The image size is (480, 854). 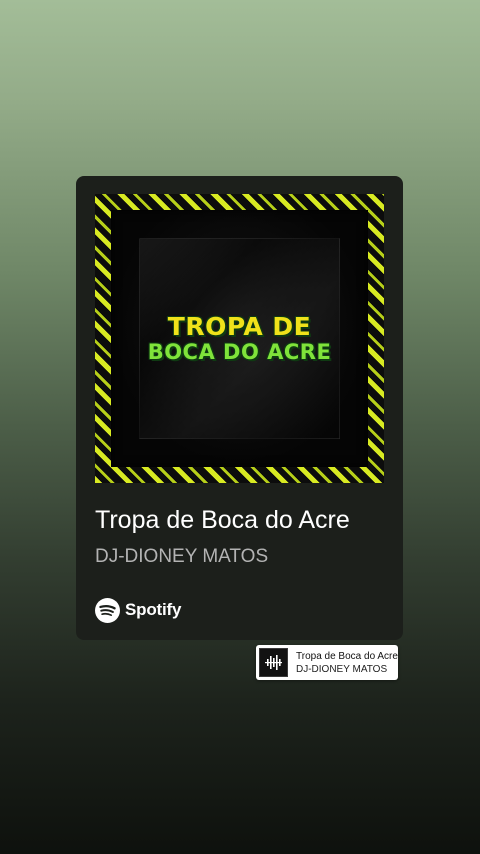 I want to click on sticker-thumbnail, so click(x=273, y=662).